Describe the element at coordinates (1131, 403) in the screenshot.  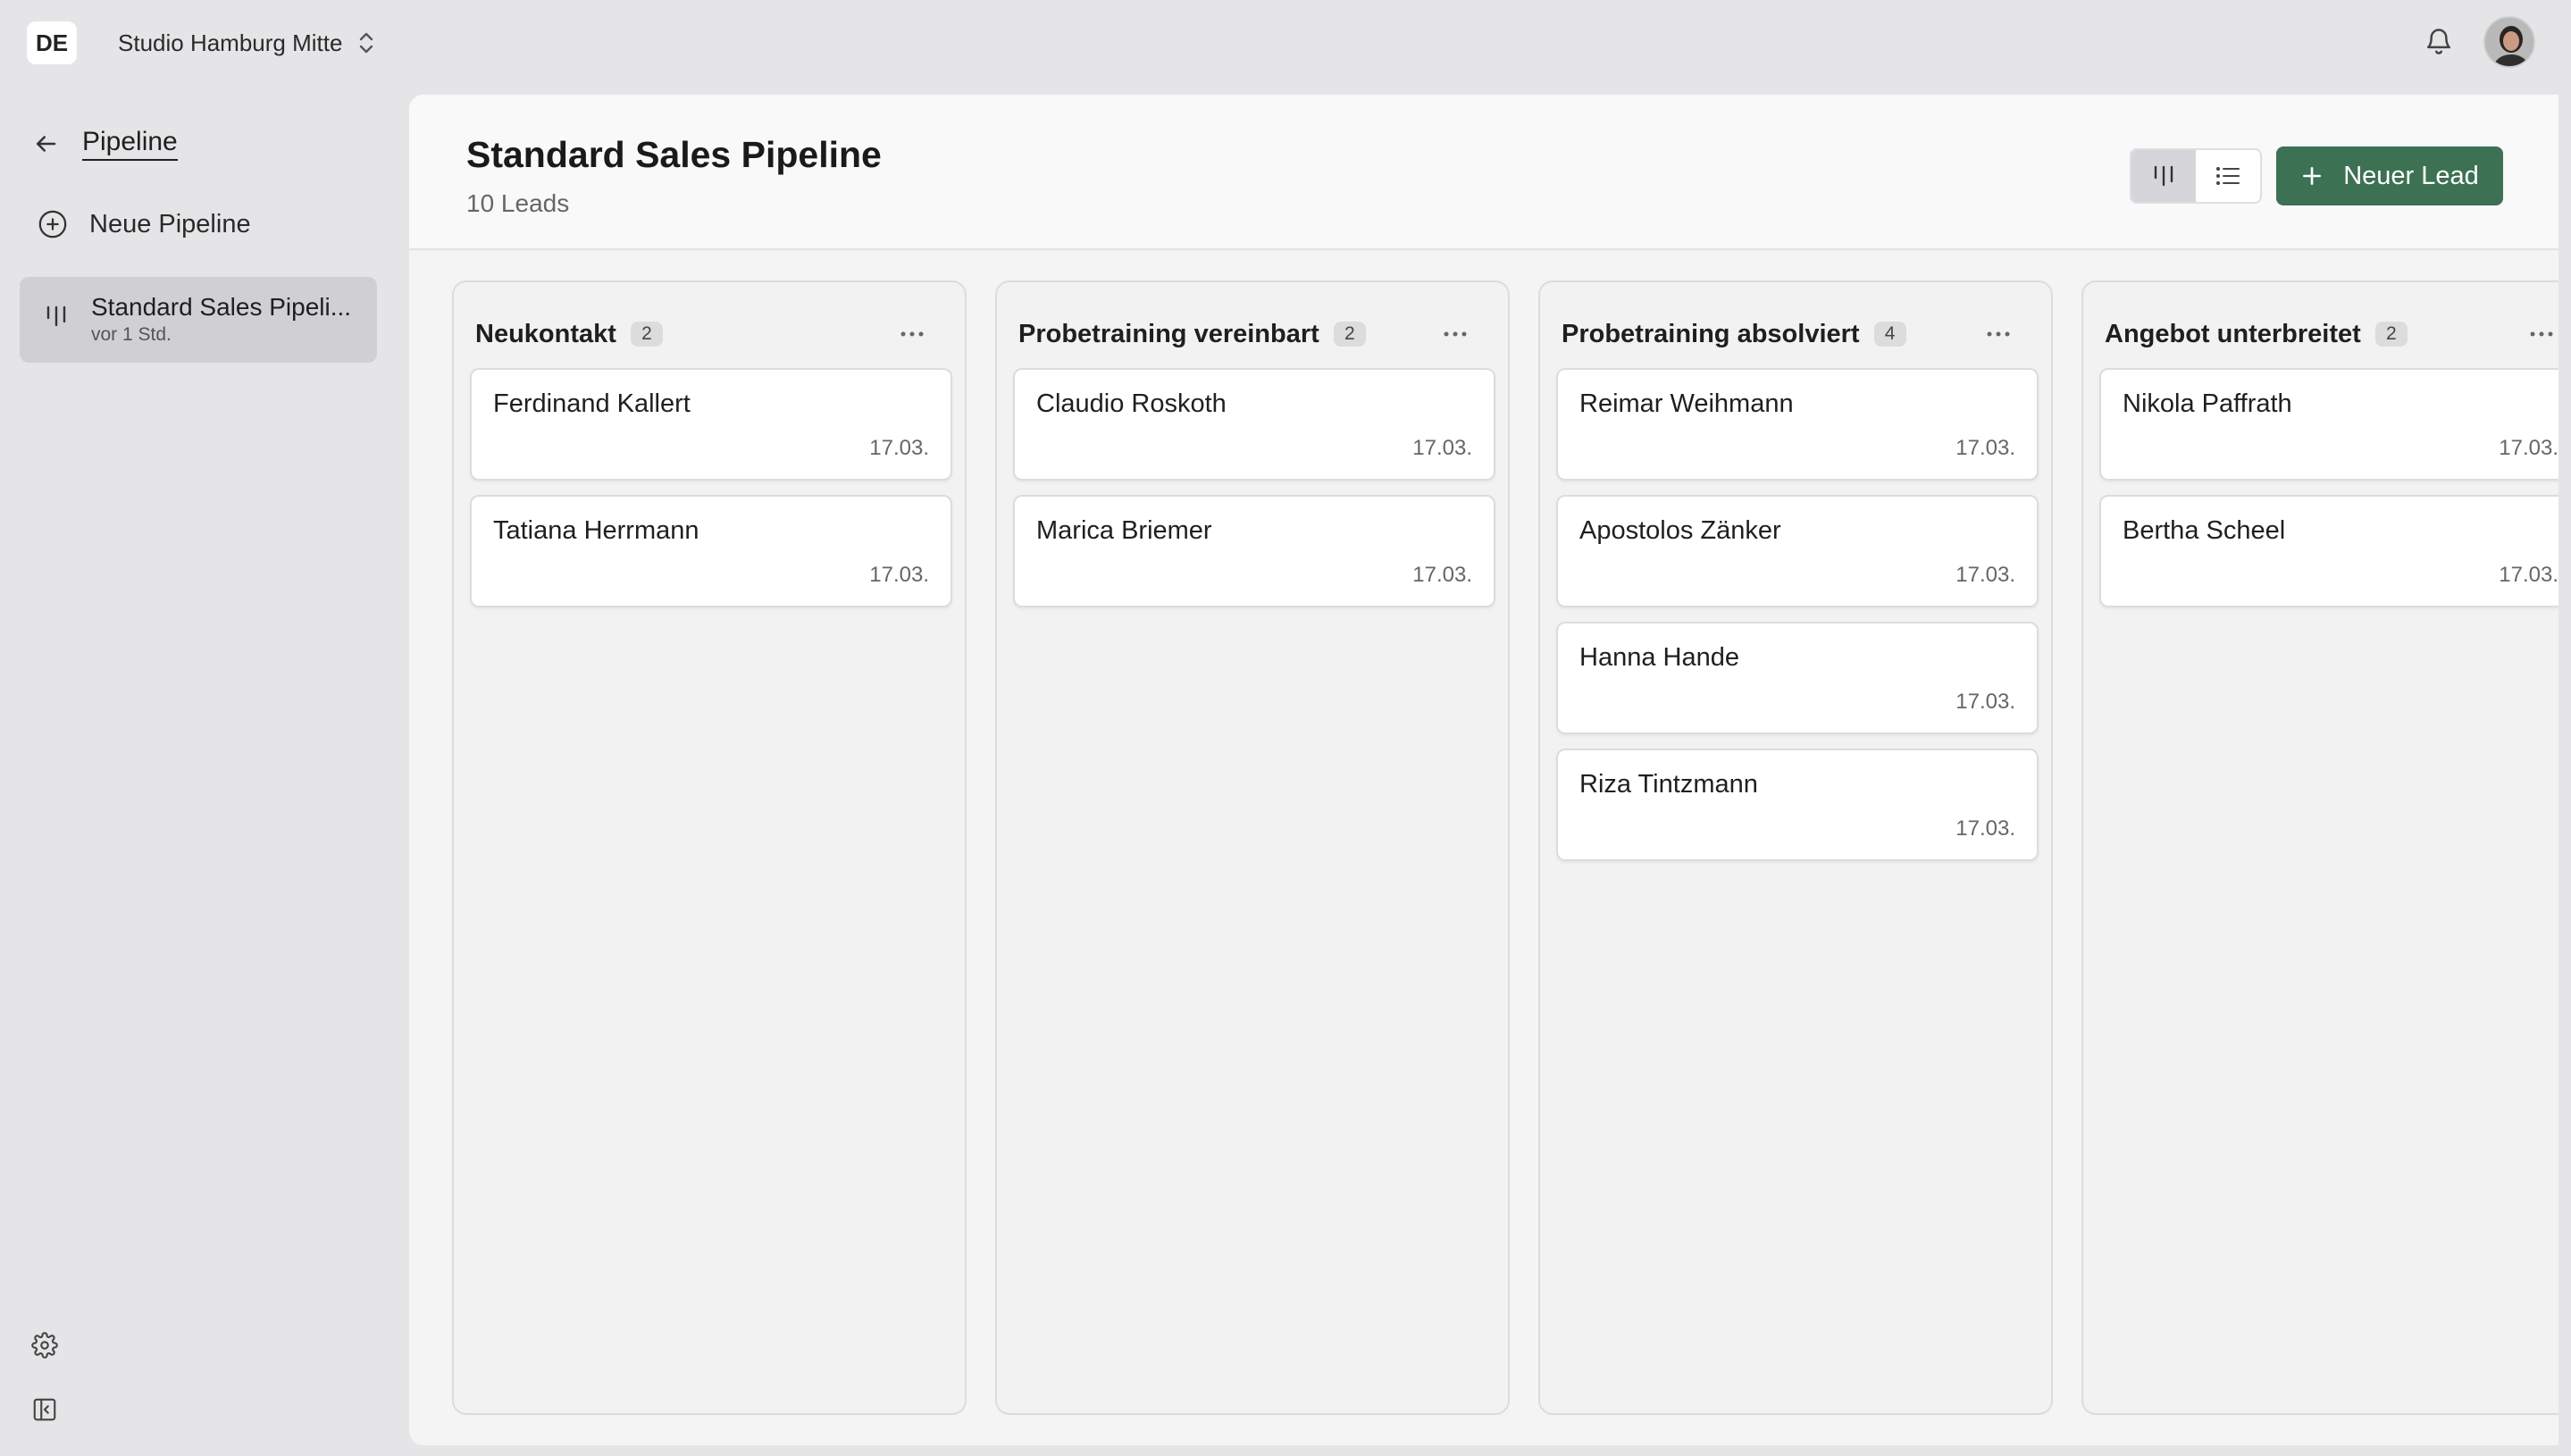
I see `lead-name: Claudio Roskoth` at that location.